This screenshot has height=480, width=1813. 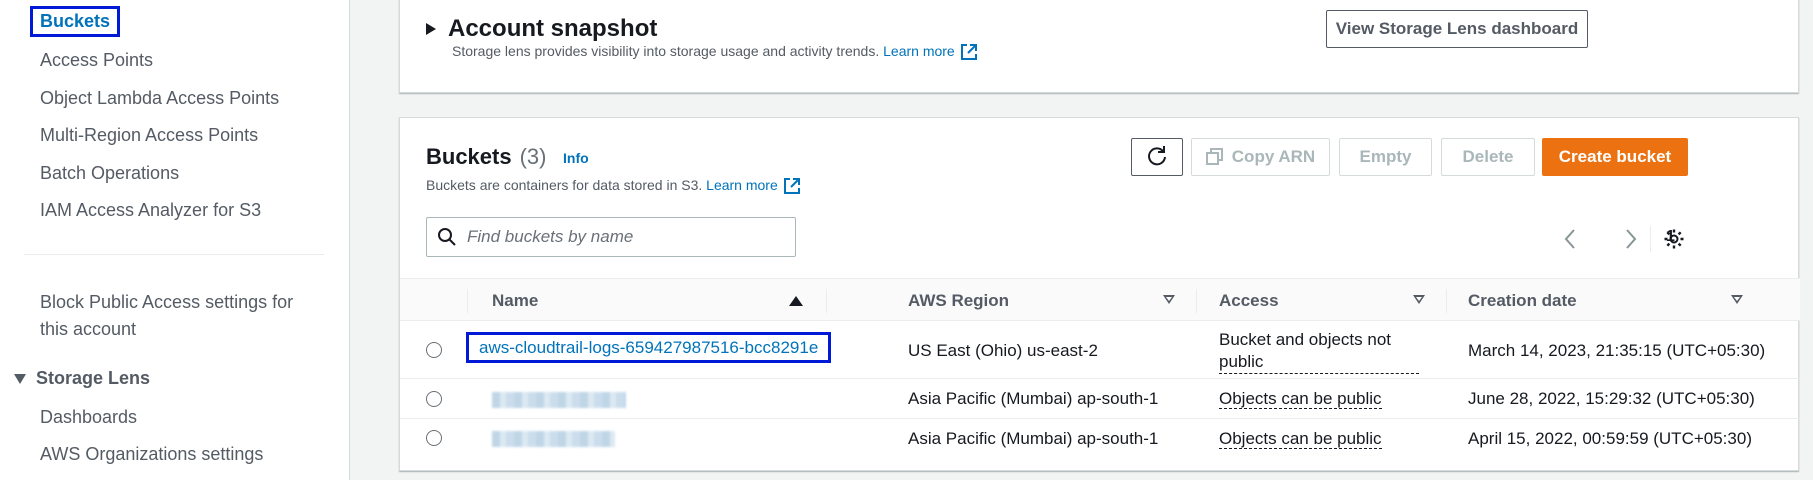 I want to click on buckets-heading: Buckets (3), so click(x=486, y=157).